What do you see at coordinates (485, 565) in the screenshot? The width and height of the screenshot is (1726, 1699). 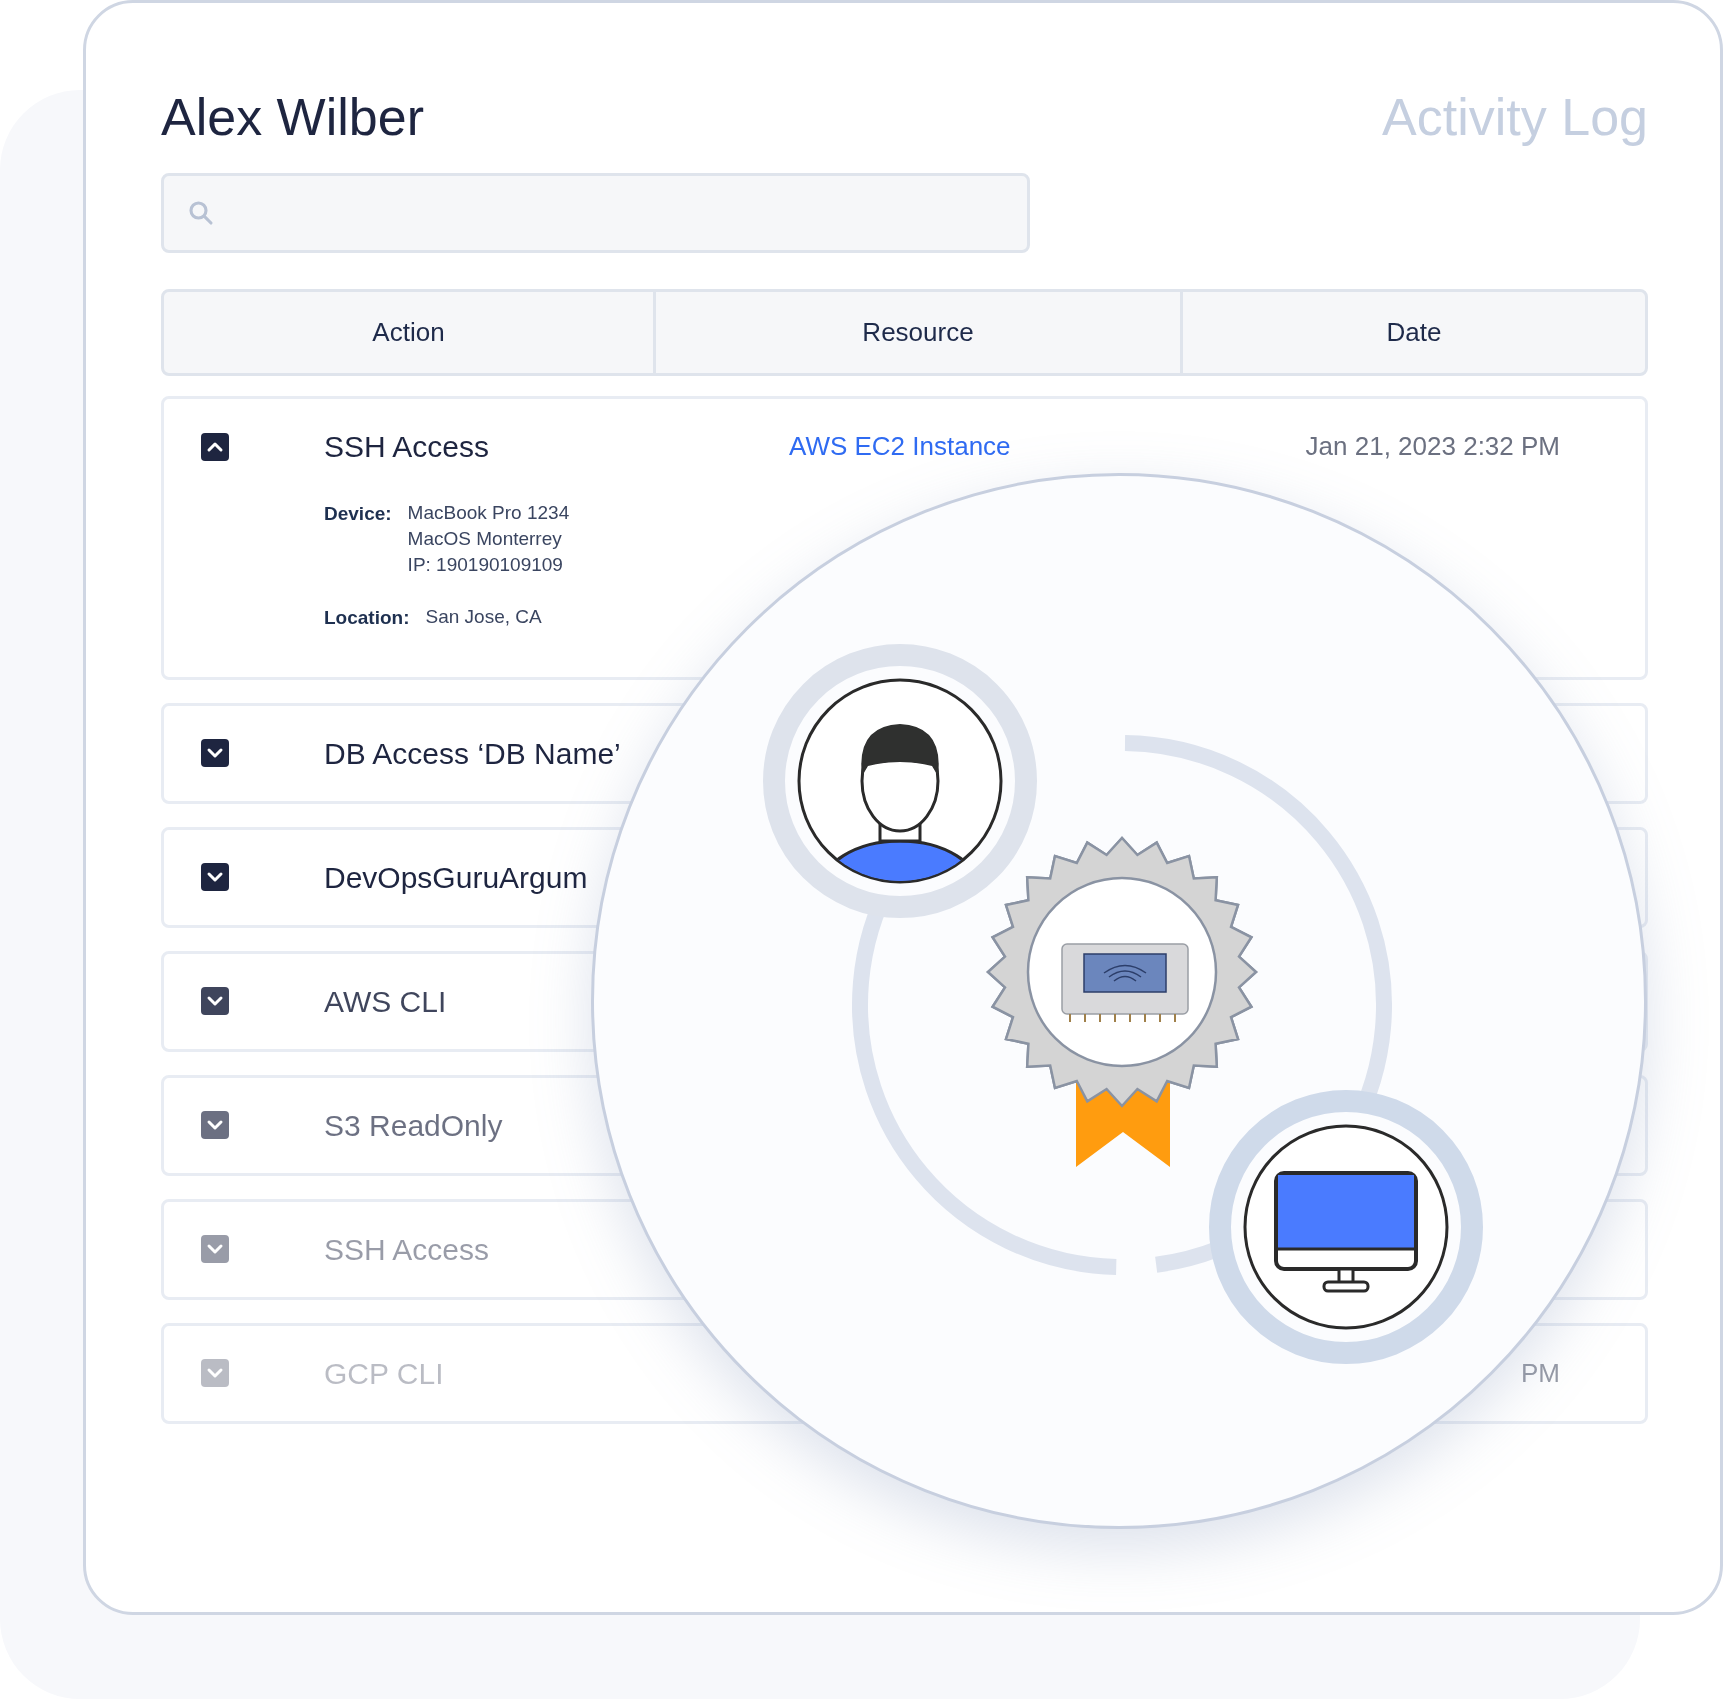 I see `detail-value: IP: 190190109109` at bounding box center [485, 565].